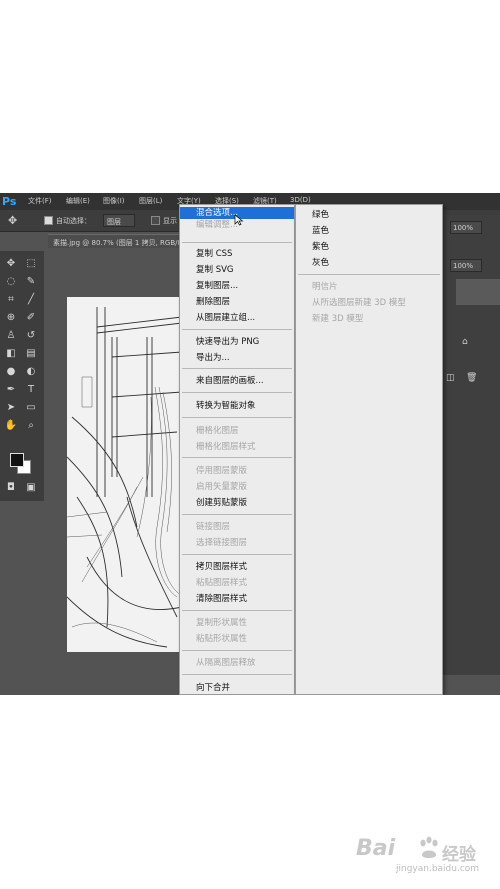  What do you see at coordinates (369, 287) in the screenshot?
I see `submenu-item-postcard: 明信片` at bounding box center [369, 287].